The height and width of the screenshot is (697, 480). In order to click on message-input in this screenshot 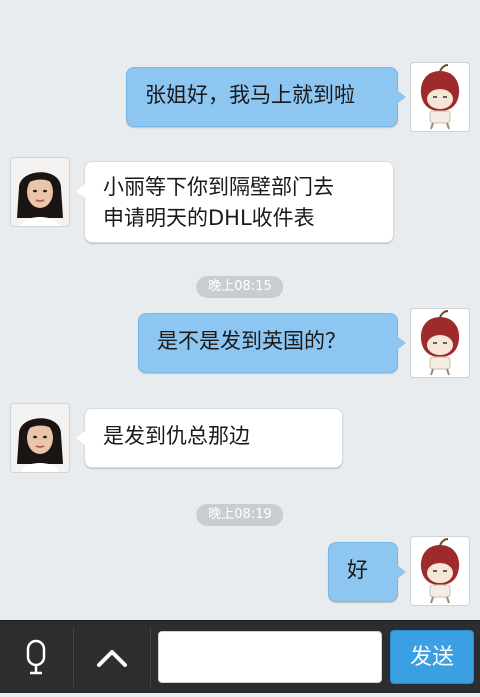, I will do `click(270, 657)`.